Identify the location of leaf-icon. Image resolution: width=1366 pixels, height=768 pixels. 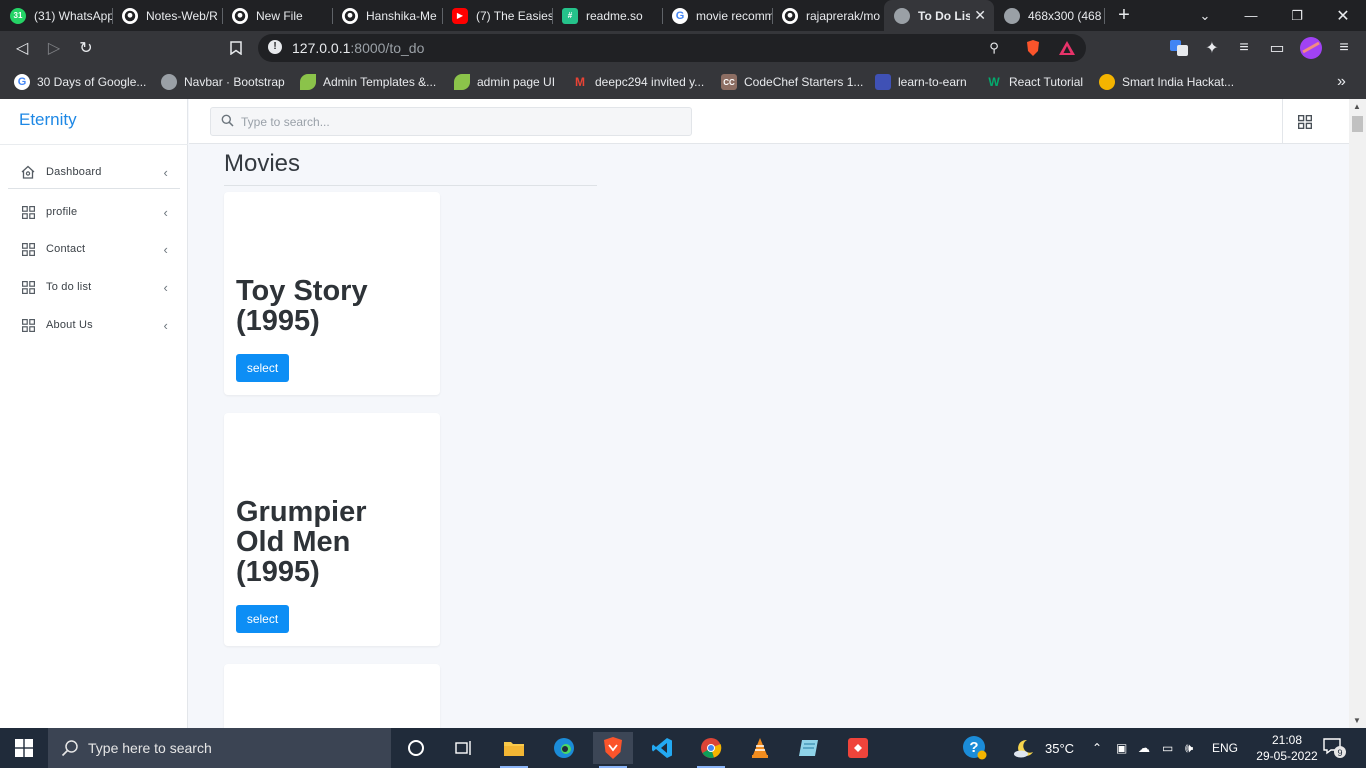
(462, 82).